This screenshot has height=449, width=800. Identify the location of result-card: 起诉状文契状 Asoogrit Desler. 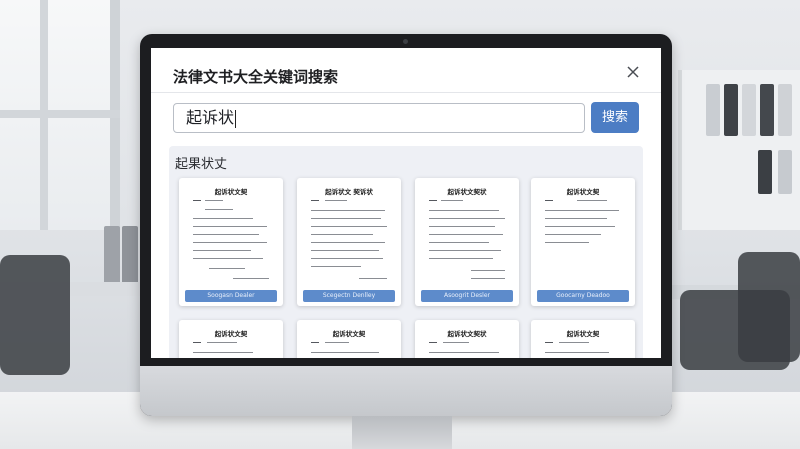
(467, 242).